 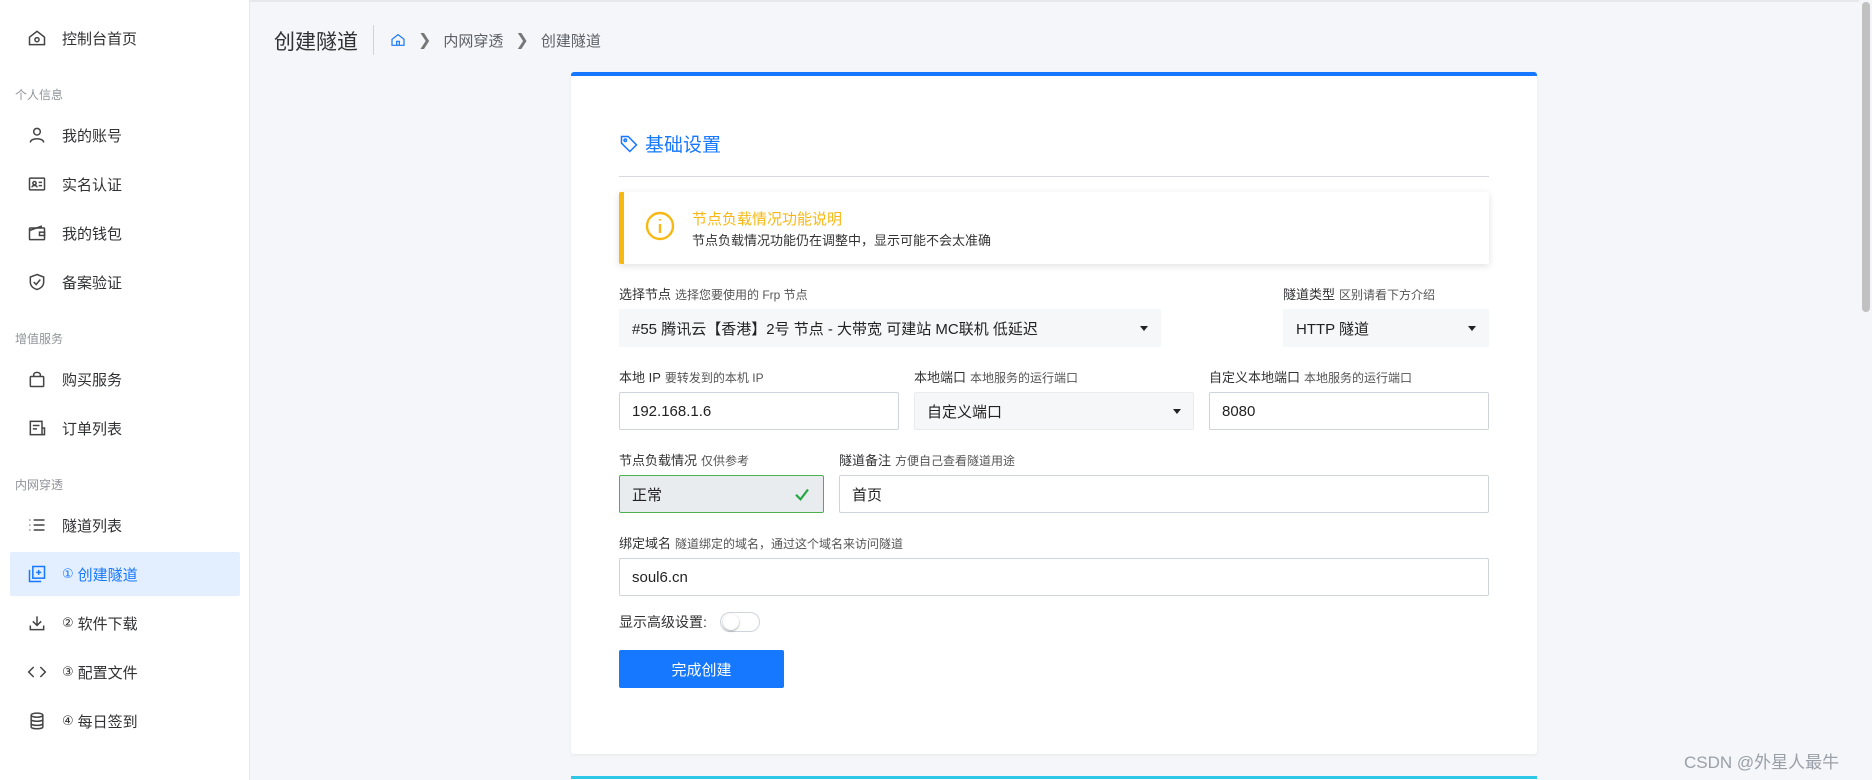 I want to click on sidebar-item-verification: 实名认证, so click(x=125, y=184).